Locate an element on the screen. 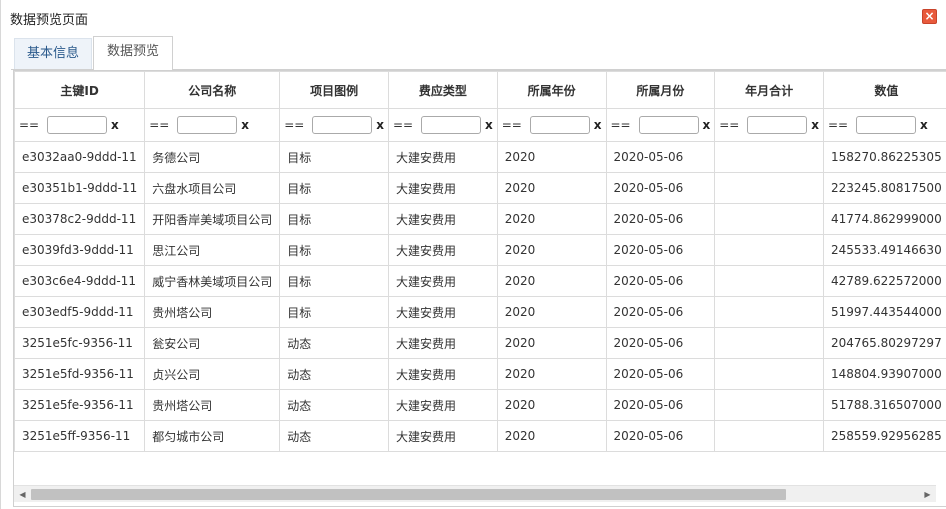 The height and width of the screenshot is (509, 946). table-cell: 务德公司 is located at coordinates (212, 157).